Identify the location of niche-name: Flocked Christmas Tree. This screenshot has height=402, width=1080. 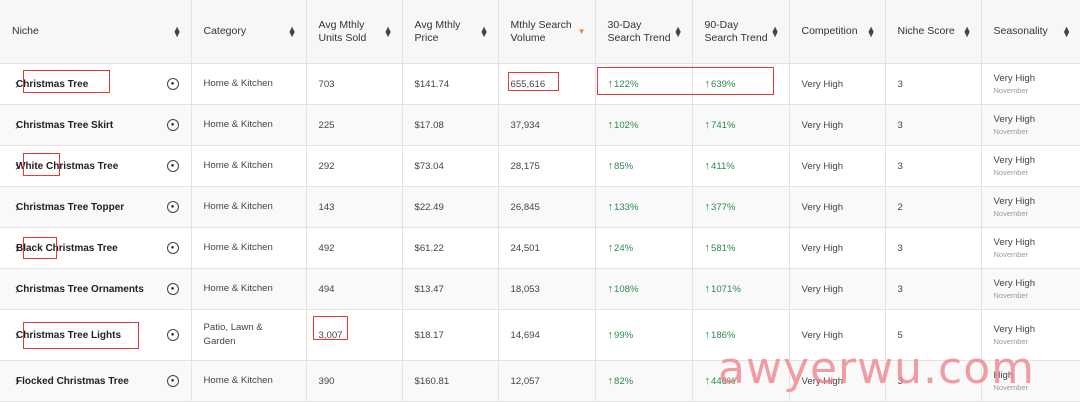
(72, 381).